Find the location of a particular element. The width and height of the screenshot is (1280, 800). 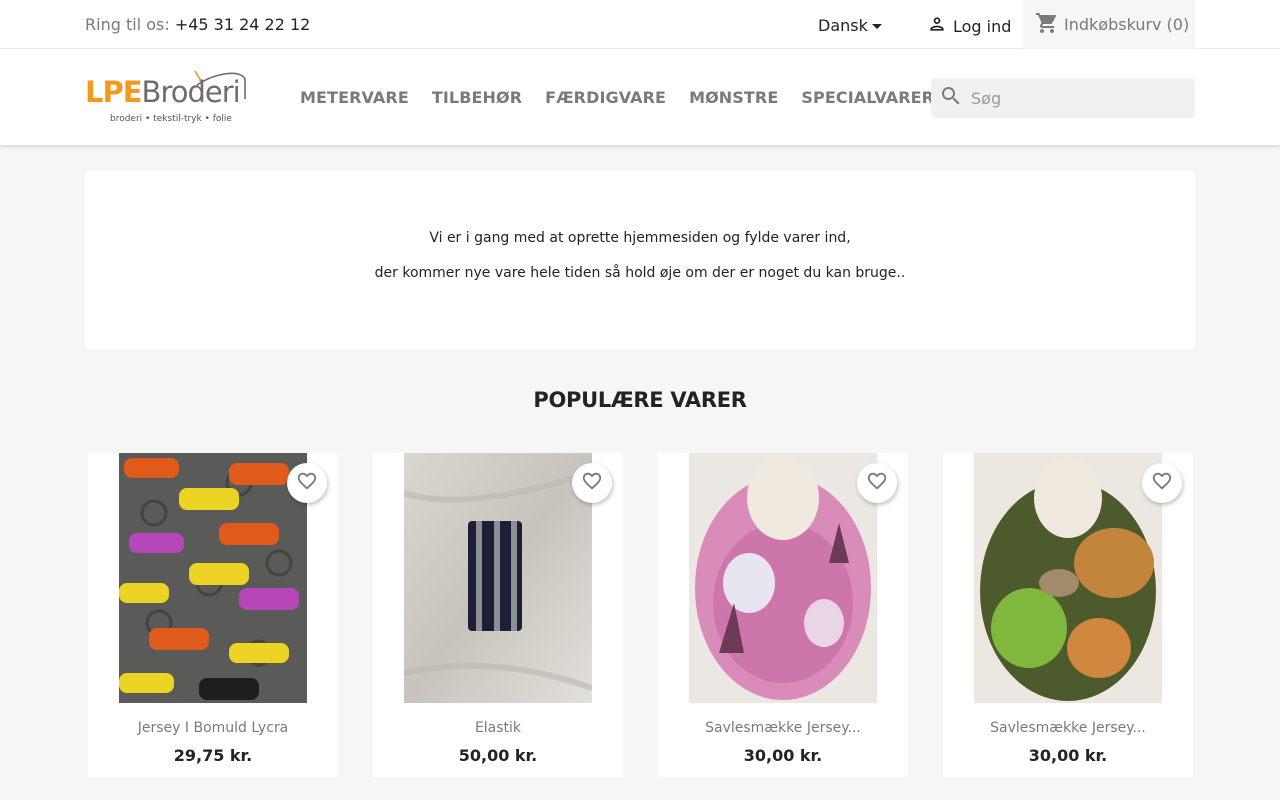

login-label: Log ind is located at coordinates (982, 26).